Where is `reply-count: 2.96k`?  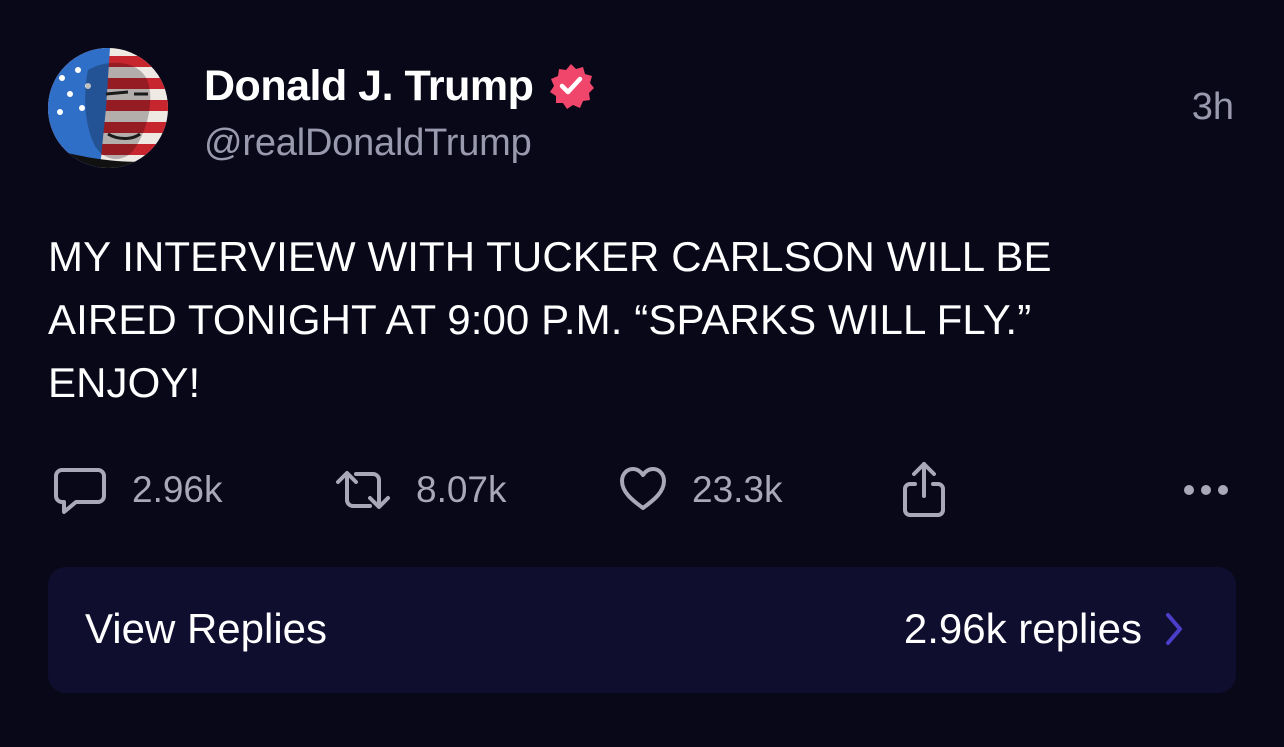
reply-count: 2.96k is located at coordinates (177, 489).